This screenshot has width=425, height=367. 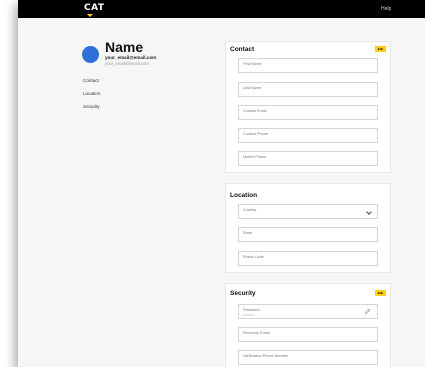 I want to click on verification-phone-label: Verification Phone Number, so click(x=266, y=356).